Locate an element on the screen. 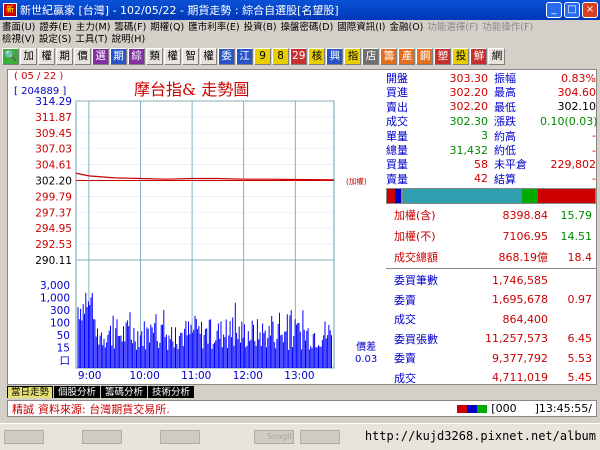 Image resolution: width=600 pixels, height=450 pixels. taskbar: Snagit http://kujd3268.pixnet.net/album is located at coordinates (300, 436).